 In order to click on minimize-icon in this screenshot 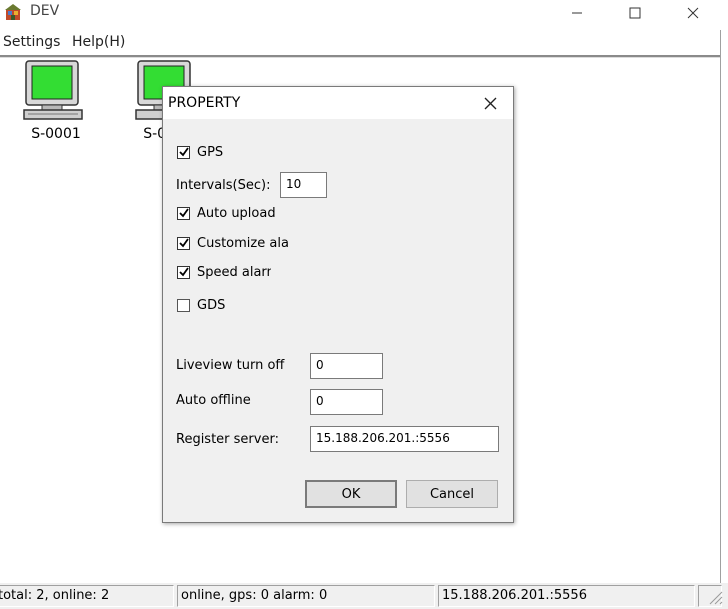, I will do `click(577, 13)`.